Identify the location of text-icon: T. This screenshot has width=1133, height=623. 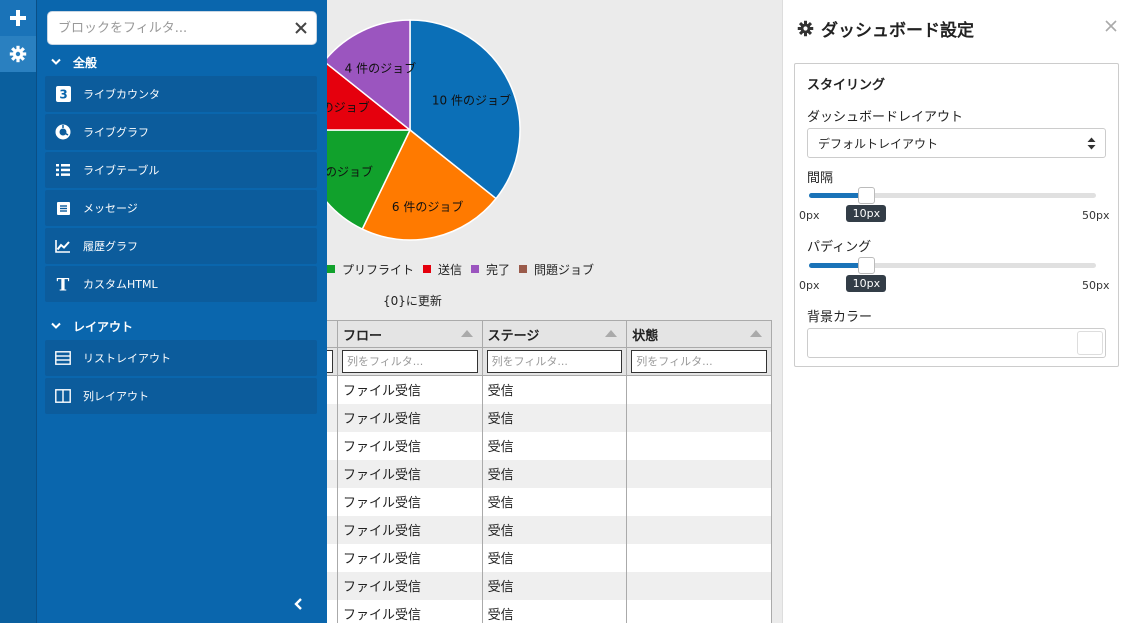
(63, 284).